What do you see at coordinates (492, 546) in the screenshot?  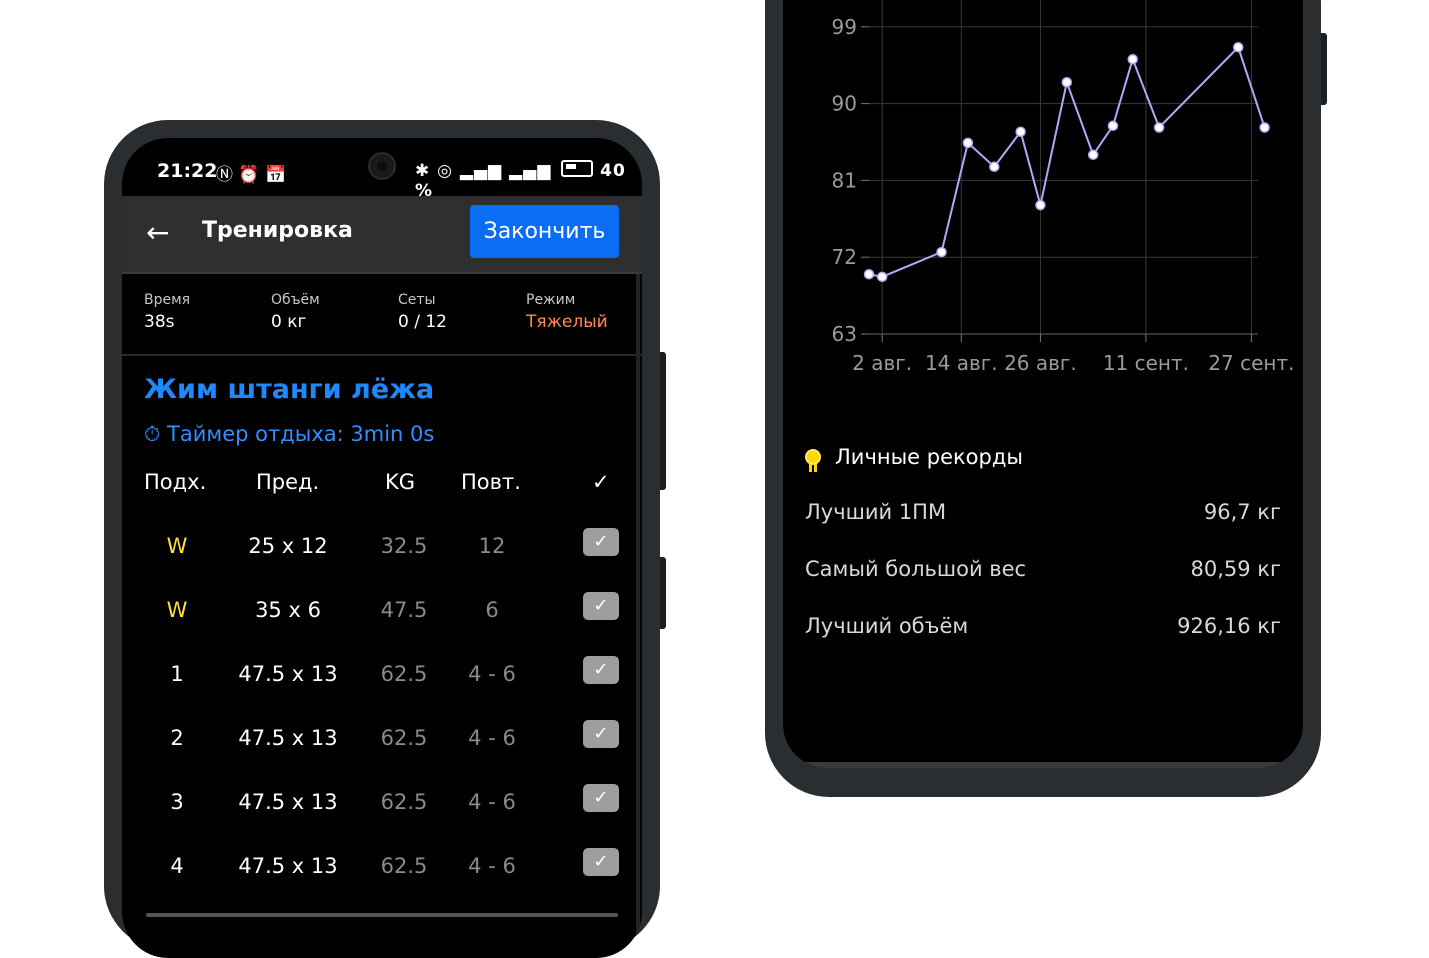 I see `reps-input: 12` at bounding box center [492, 546].